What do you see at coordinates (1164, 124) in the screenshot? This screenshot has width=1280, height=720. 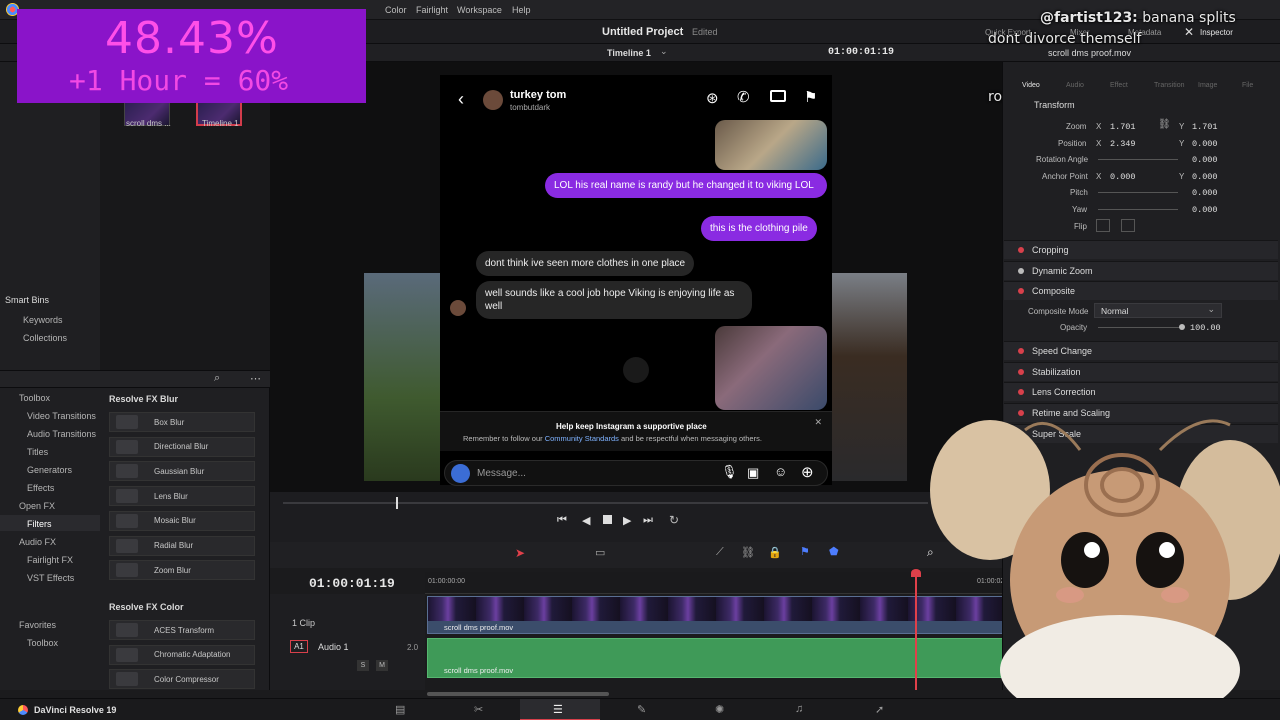 I see `link-icon: ⛓` at bounding box center [1164, 124].